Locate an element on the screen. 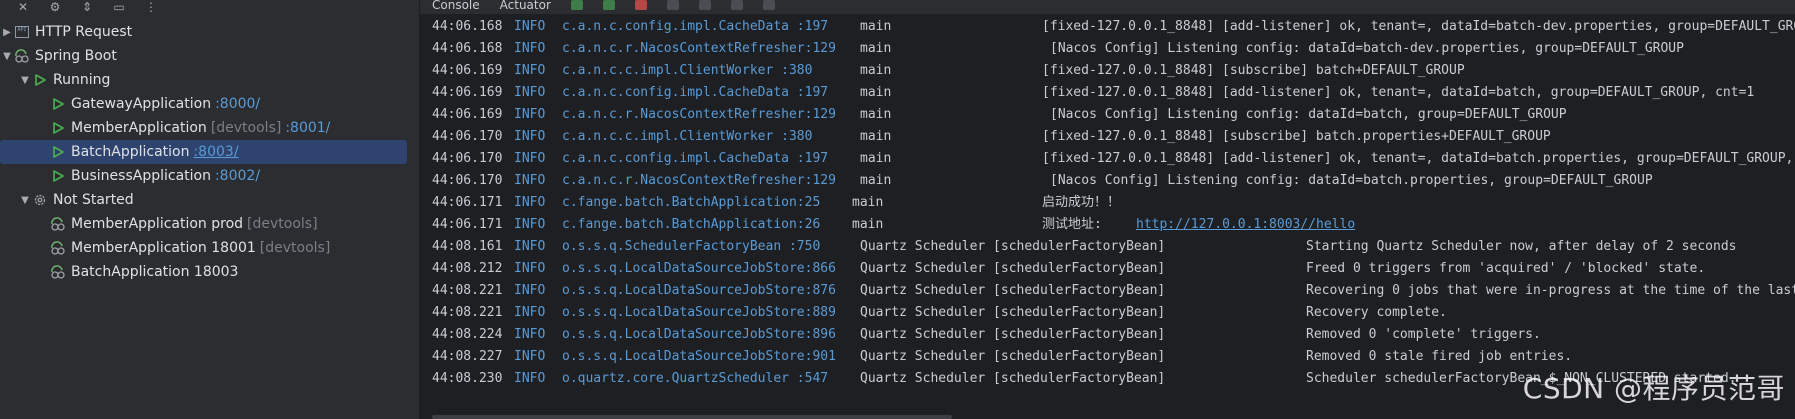 This screenshot has height=419, width=1795. camera-icon is located at coordinates (672, 5).